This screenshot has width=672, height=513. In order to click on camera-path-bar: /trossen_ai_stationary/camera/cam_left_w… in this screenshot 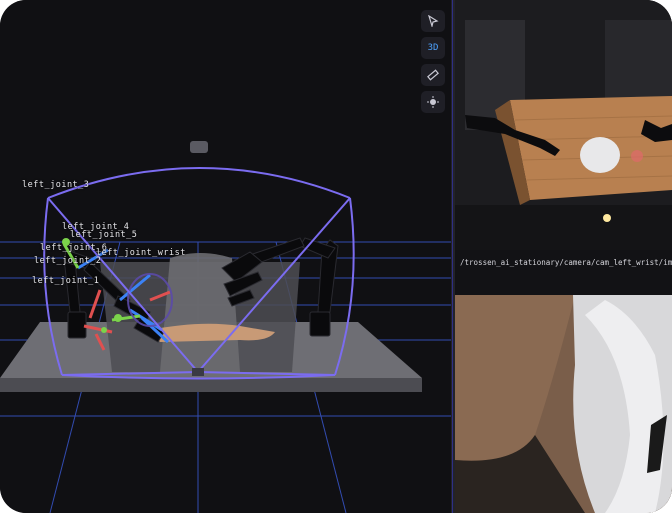, I will do `click(563, 272)`.